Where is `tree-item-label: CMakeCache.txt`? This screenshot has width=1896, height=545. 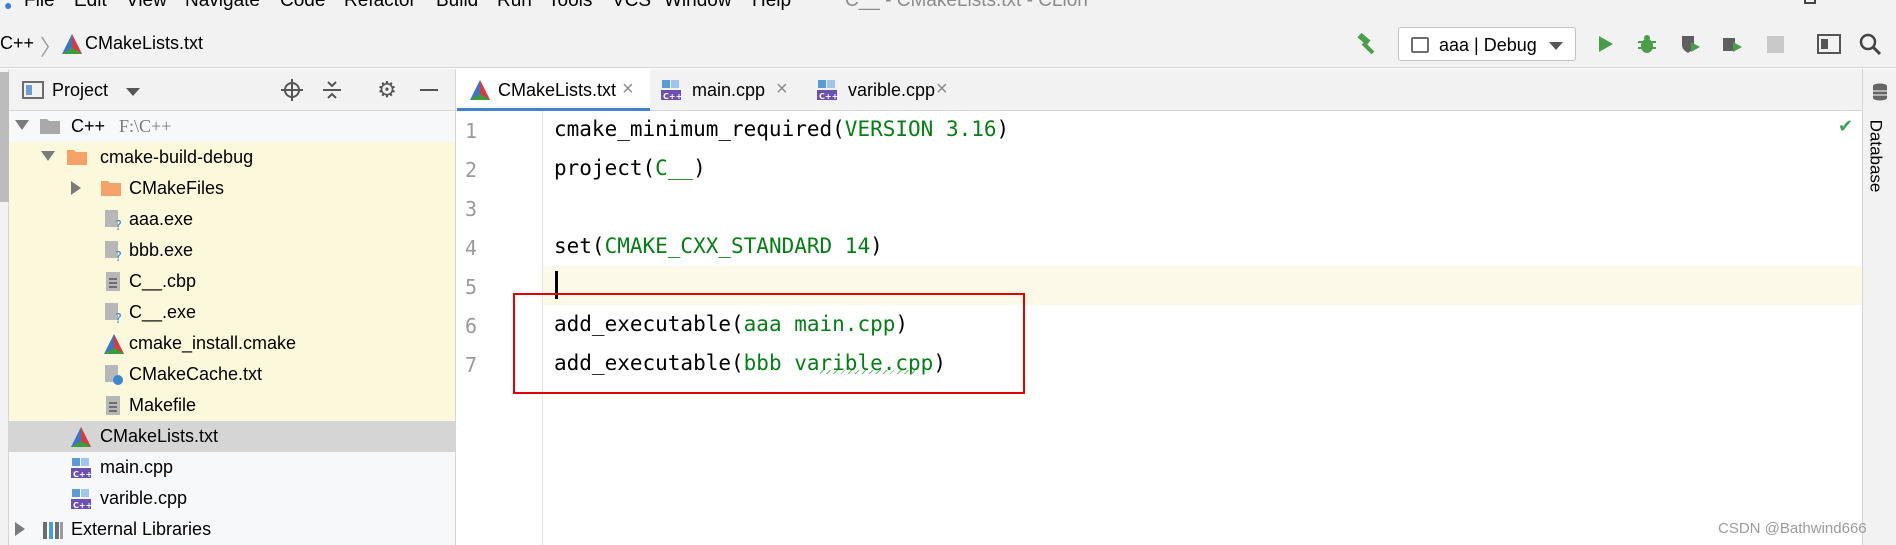
tree-item-label: CMakeCache.txt is located at coordinates (196, 374).